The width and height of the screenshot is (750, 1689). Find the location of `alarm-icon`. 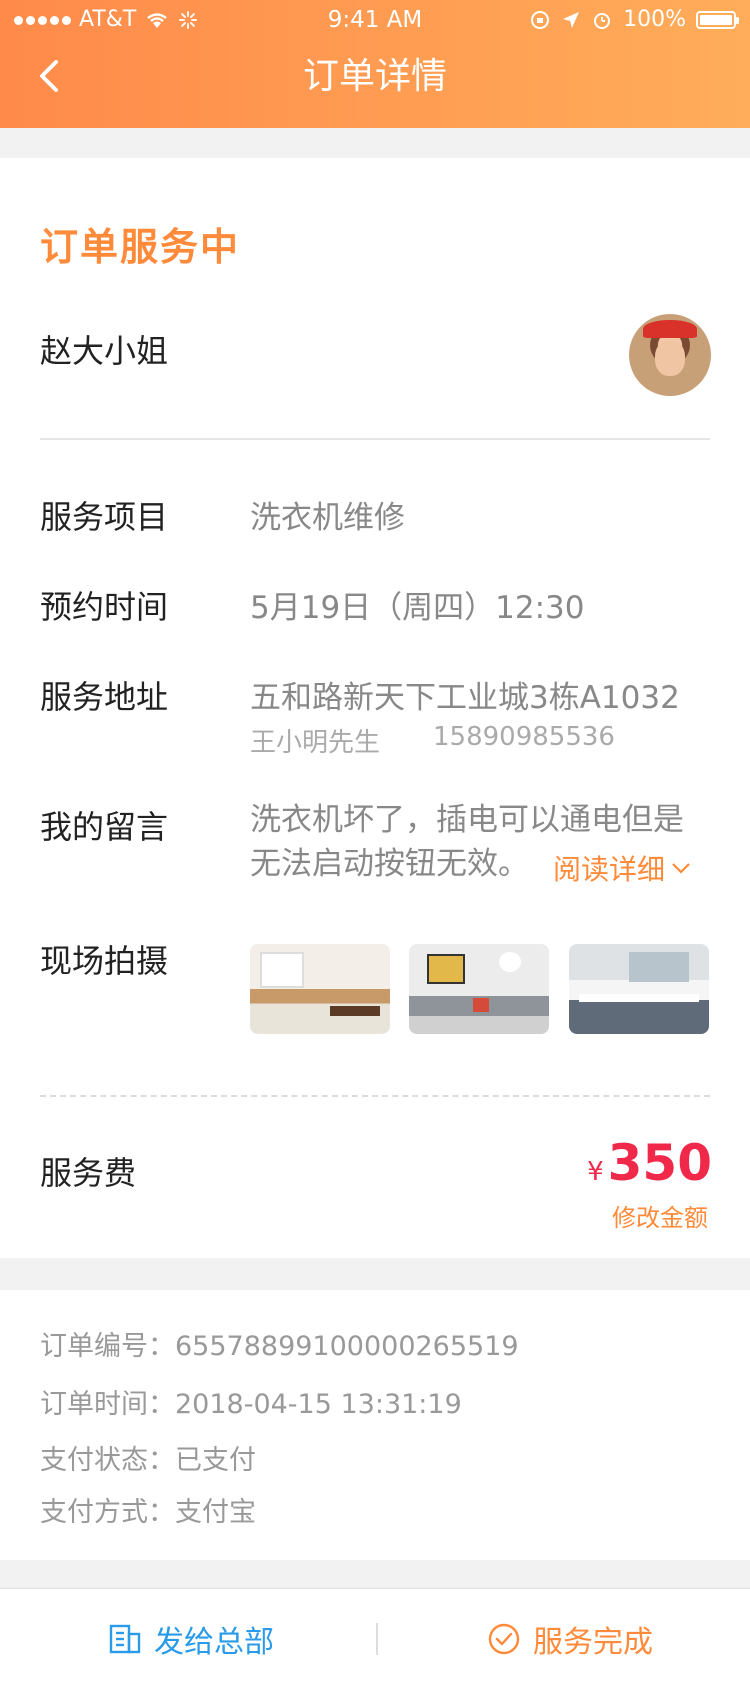

alarm-icon is located at coordinates (602, 21).